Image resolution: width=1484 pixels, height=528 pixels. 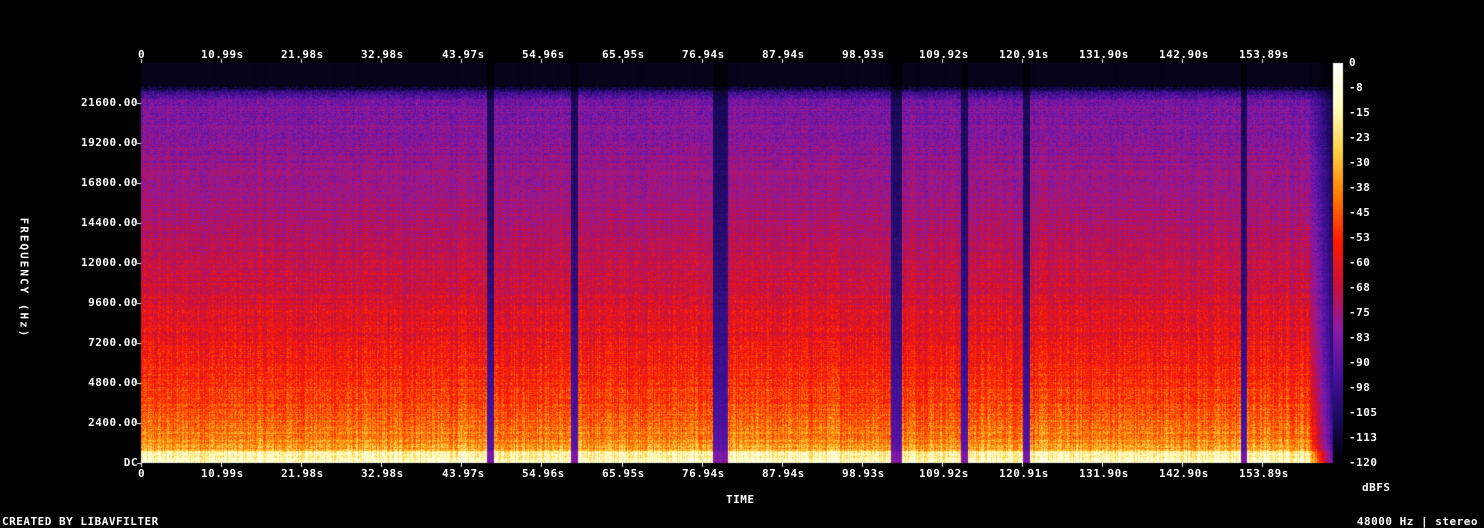 What do you see at coordinates (109, 182) in the screenshot?
I see `y-tick: 16800.00` at bounding box center [109, 182].